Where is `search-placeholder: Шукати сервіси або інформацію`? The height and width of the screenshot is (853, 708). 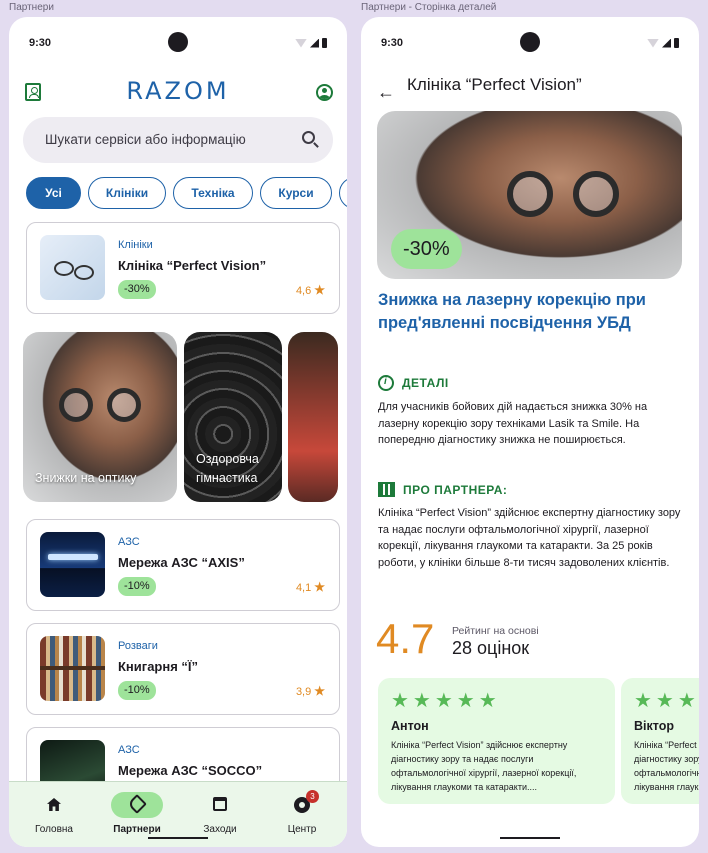 search-placeholder: Шукати сервіси або інформацію is located at coordinates (145, 139).